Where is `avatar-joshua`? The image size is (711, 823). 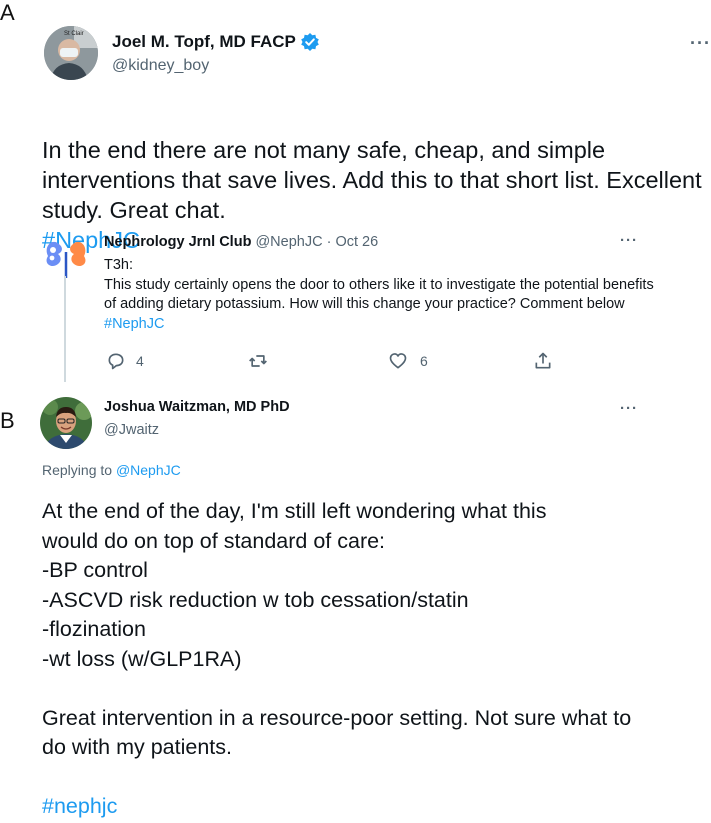 avatar-joshua is located at coordinates (66, 423).